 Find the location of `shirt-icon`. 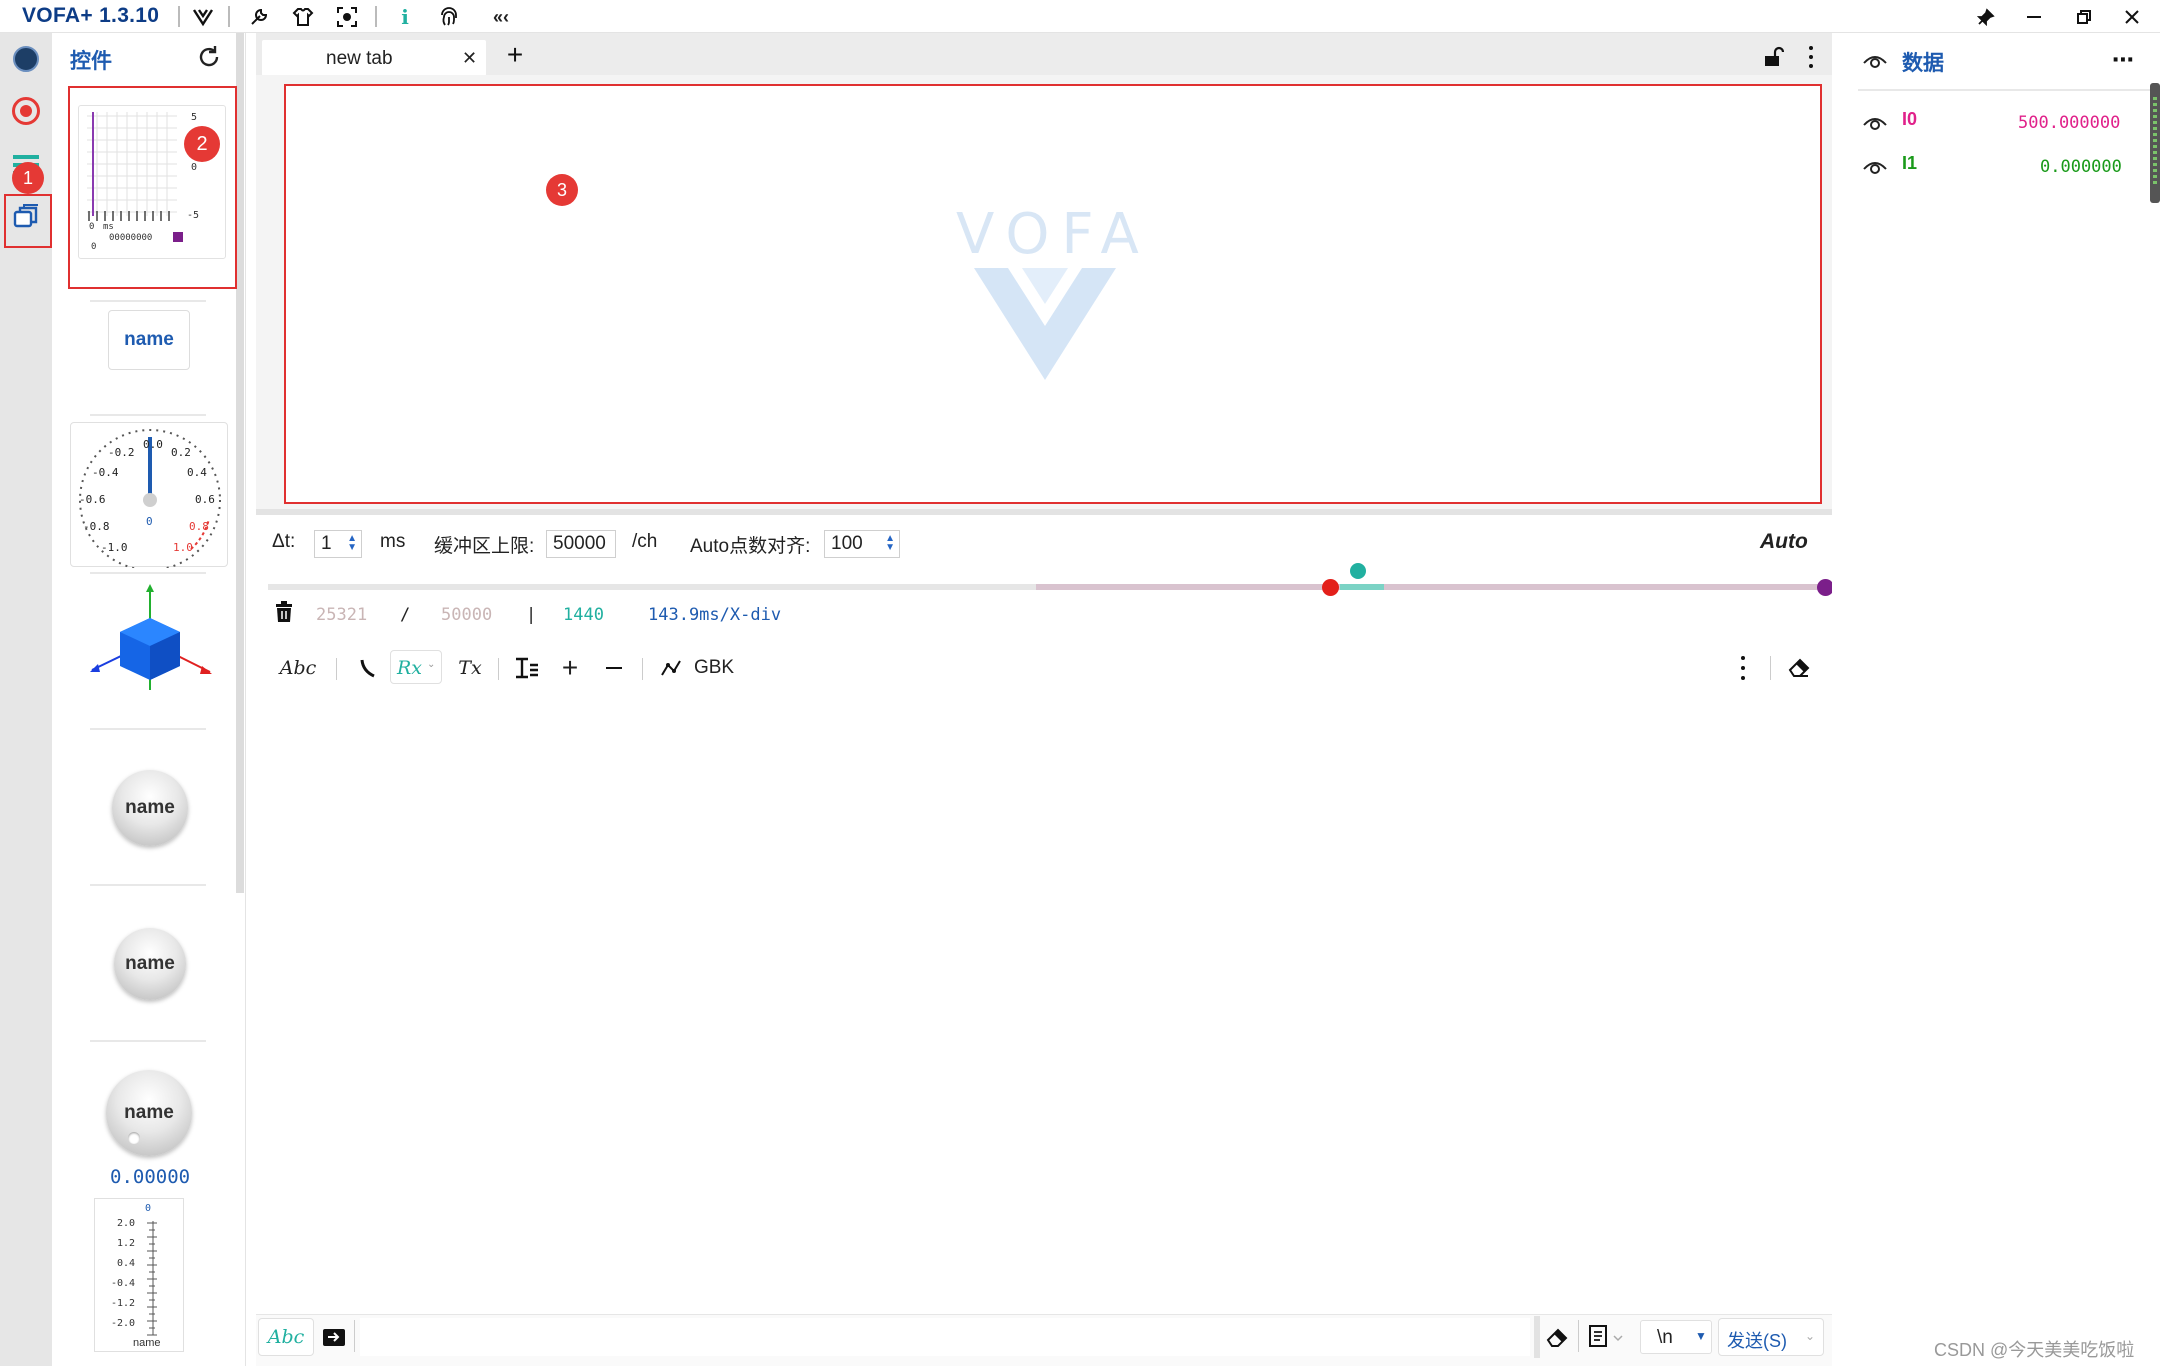

shirt-icon is located at coordinates (303, 17).